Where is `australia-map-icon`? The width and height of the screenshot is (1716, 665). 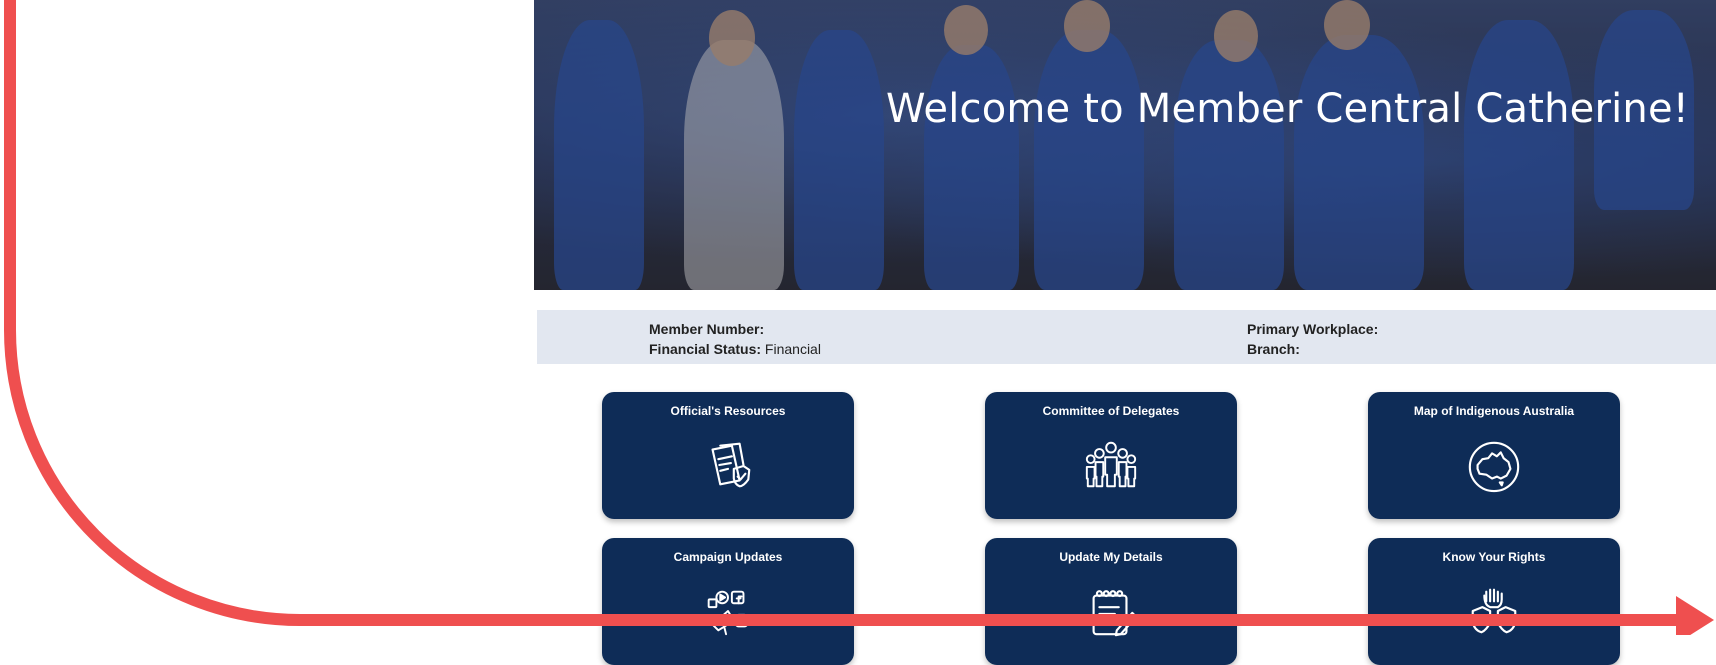 australia-map-icon is located at coordinates (1494, 467).